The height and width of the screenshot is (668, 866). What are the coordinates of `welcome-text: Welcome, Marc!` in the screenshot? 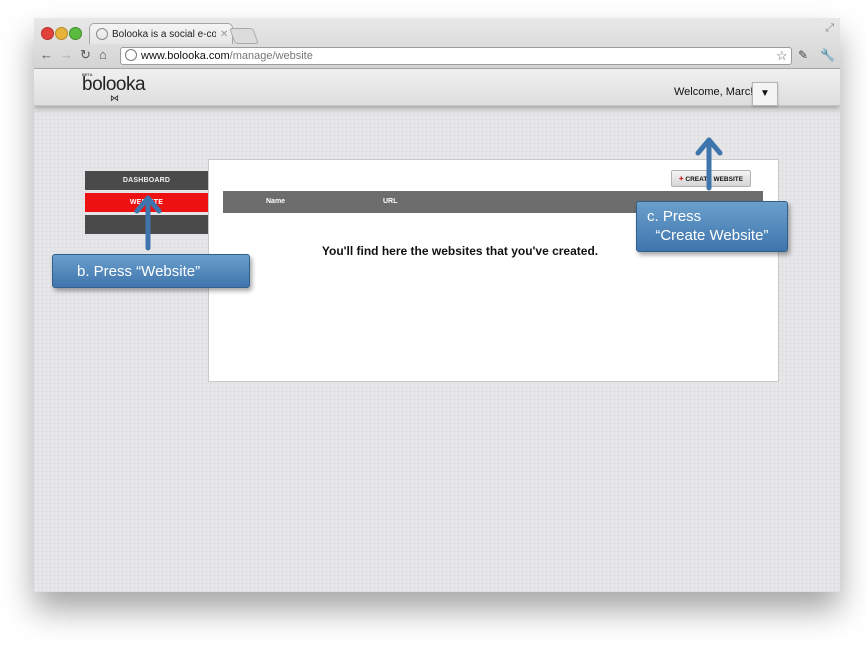 It's located at (714, 92).